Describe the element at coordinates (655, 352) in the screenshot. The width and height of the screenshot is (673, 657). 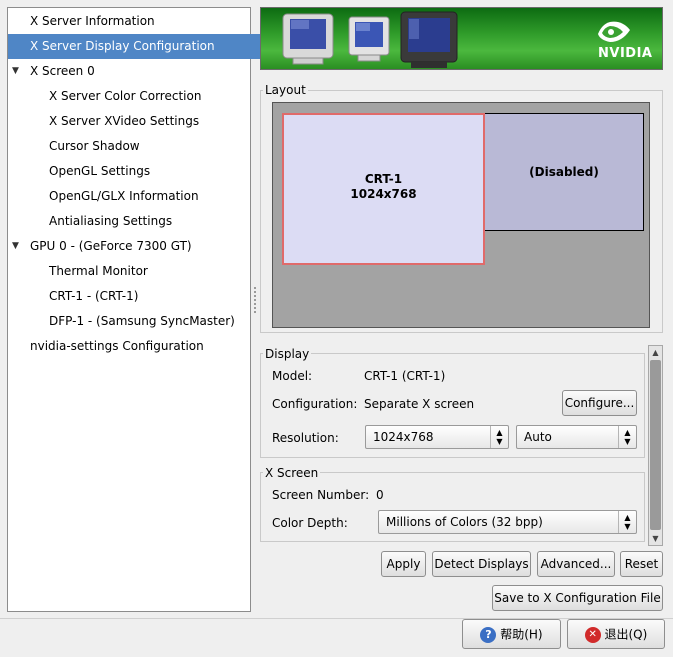
I see `scroll-up-icon: ▲` at that location.